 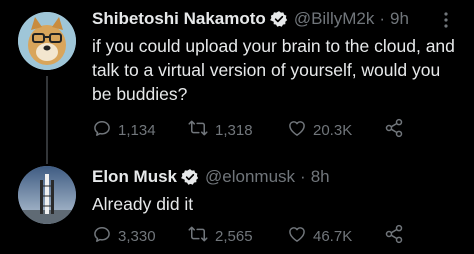 I want to click on author-name: Elon Musk, so click(x=134, y=177).